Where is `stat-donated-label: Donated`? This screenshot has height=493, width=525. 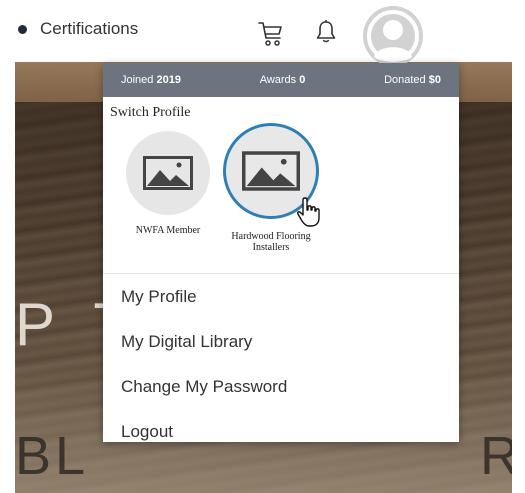
stat-donated-label: Donated is located at coordinates (405, 80).